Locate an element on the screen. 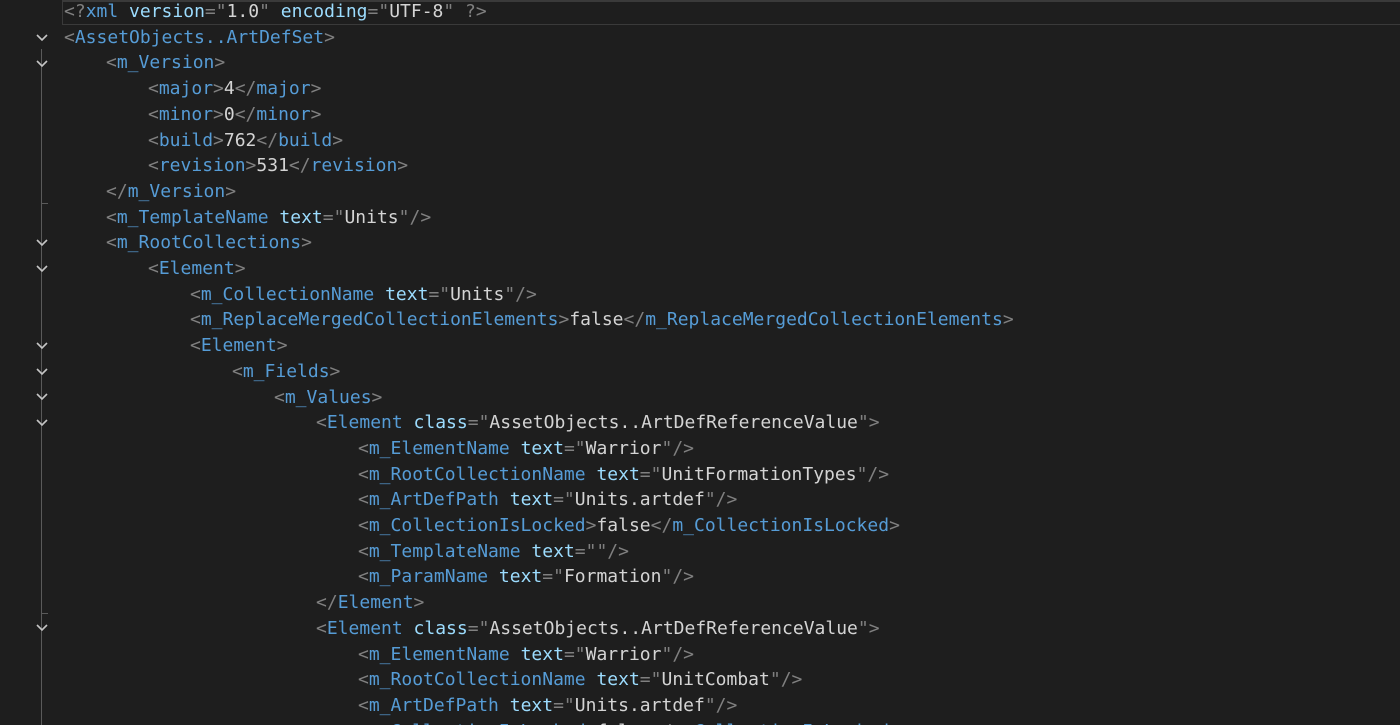  xml-tag-name: m_Fields is located at coordinates (286, 371).